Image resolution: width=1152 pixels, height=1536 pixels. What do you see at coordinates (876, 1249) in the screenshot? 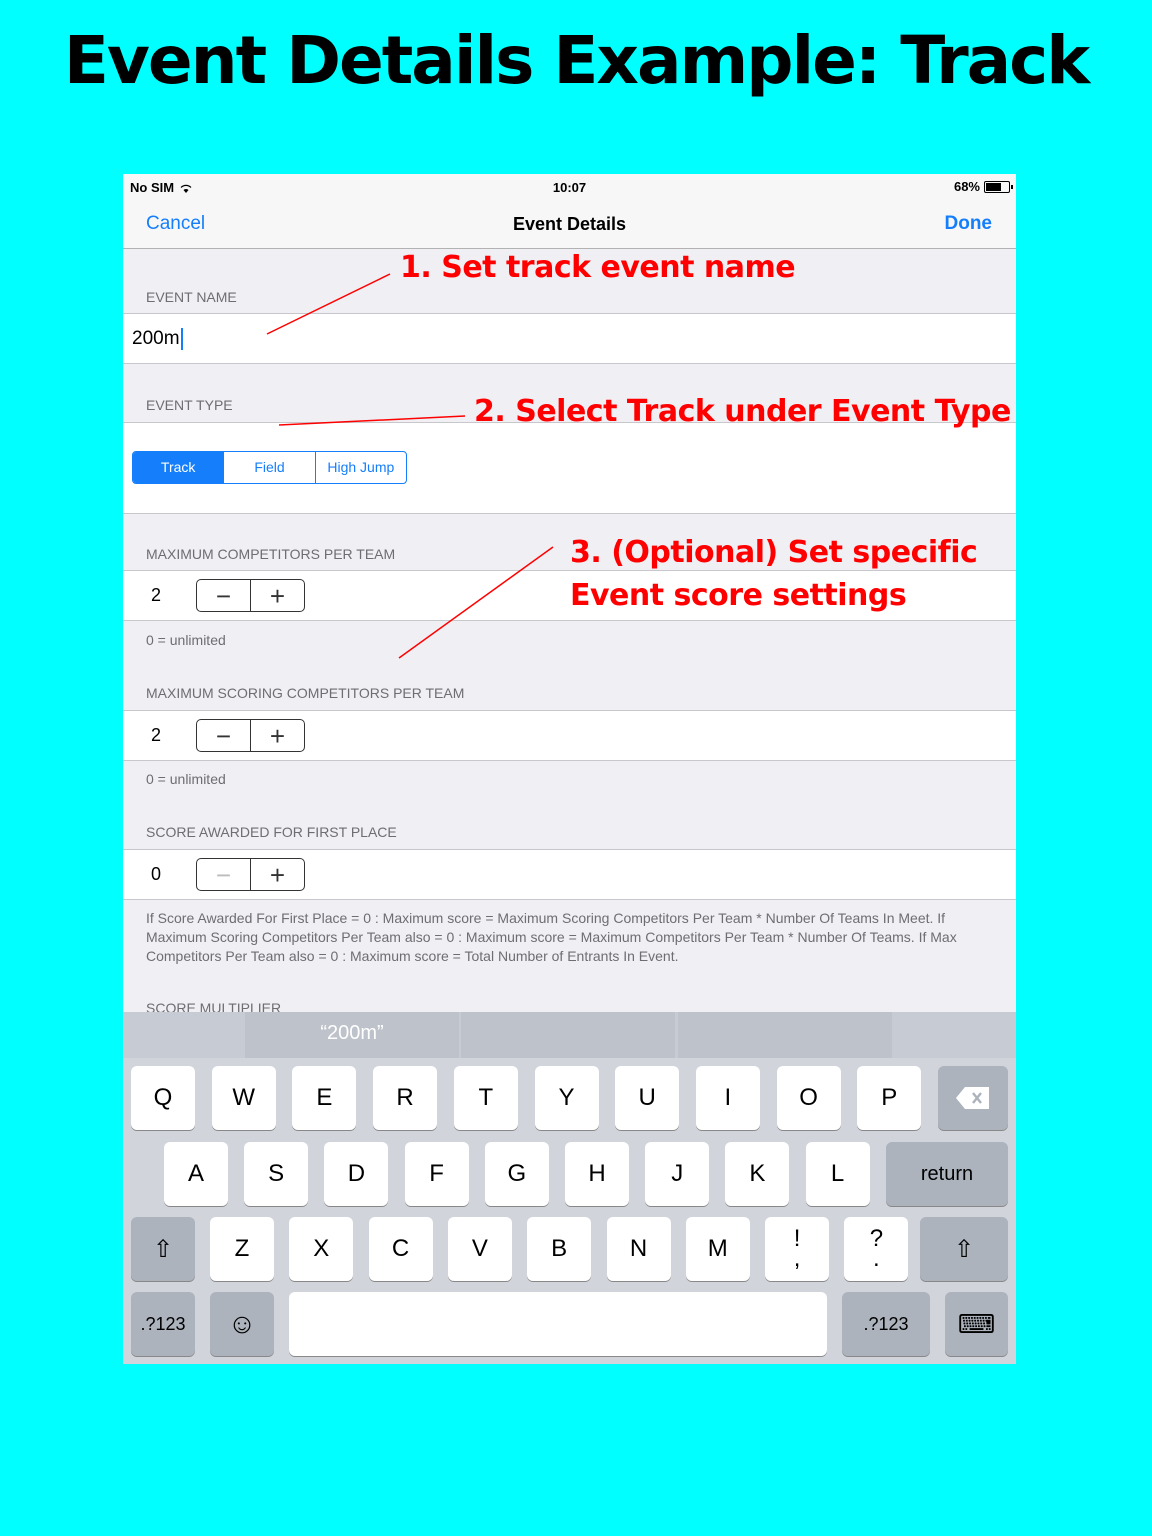
I see `key-punct-8: ? .` at bounding box center [876, 1249].